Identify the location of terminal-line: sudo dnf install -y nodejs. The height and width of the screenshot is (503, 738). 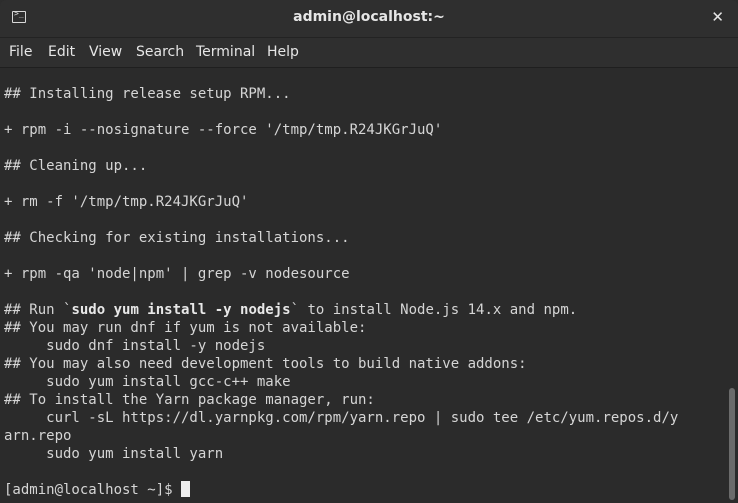
(135, 346).